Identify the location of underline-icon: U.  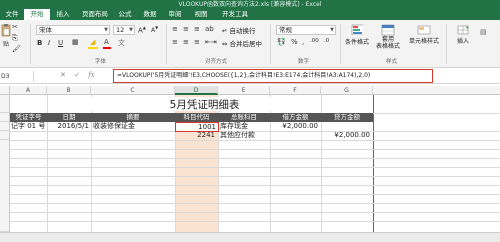
(60, 43).